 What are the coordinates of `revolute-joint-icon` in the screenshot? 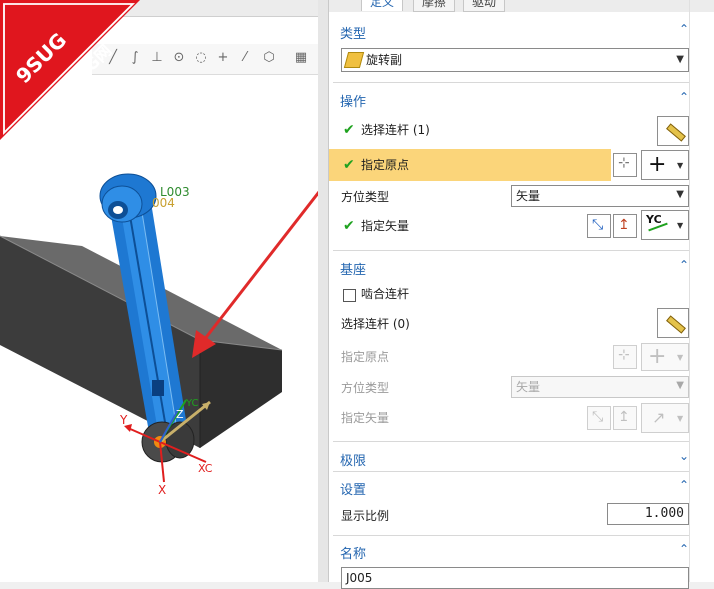 It's located at (354, 60).